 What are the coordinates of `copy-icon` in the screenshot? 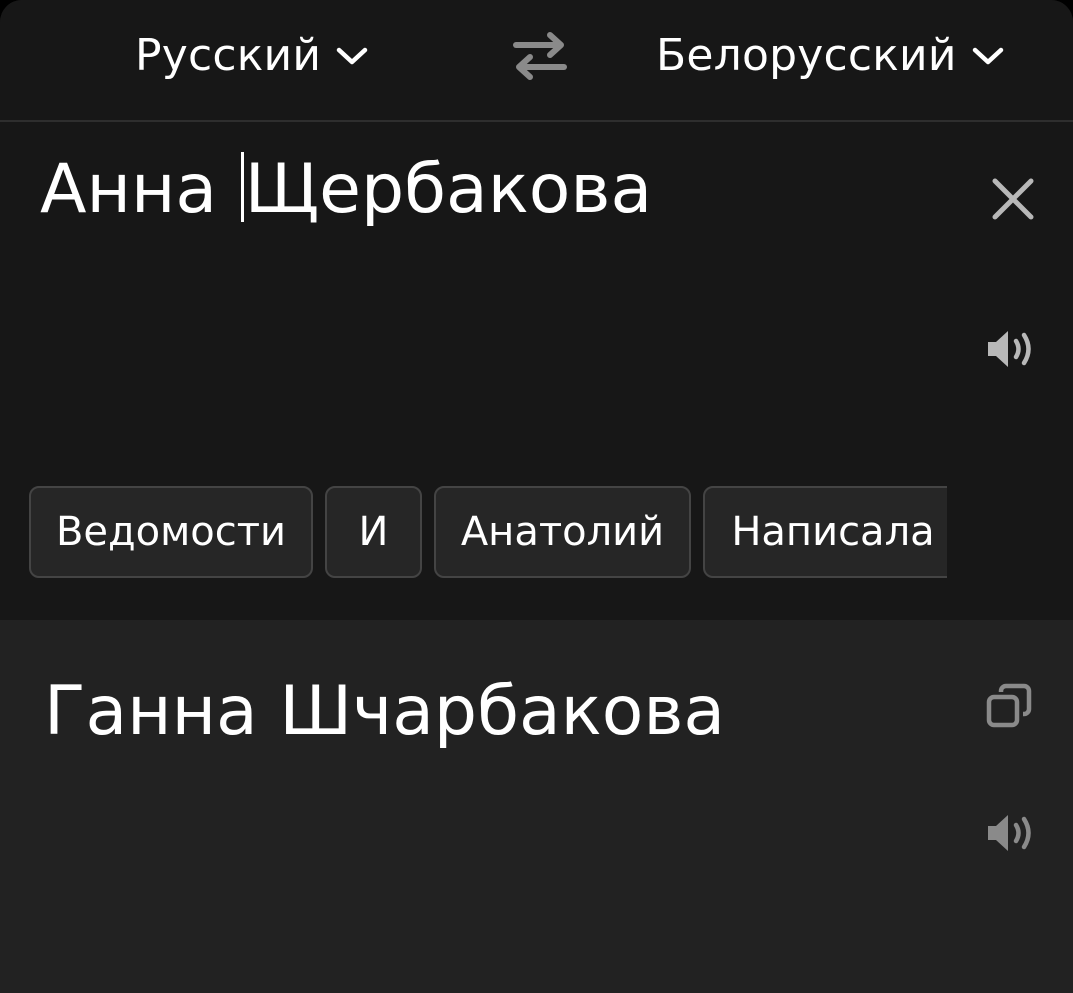 It's located at (1010, 706).